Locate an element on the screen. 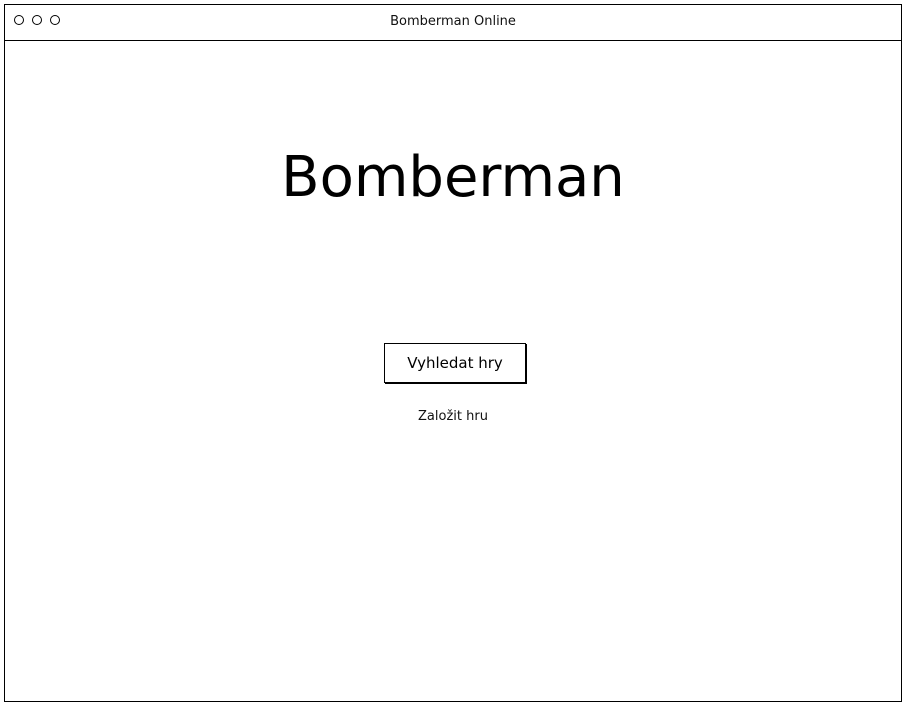 This screenshot has width=910, height=708. window-title: Bomberman Online is located at coordinates (453, 21).